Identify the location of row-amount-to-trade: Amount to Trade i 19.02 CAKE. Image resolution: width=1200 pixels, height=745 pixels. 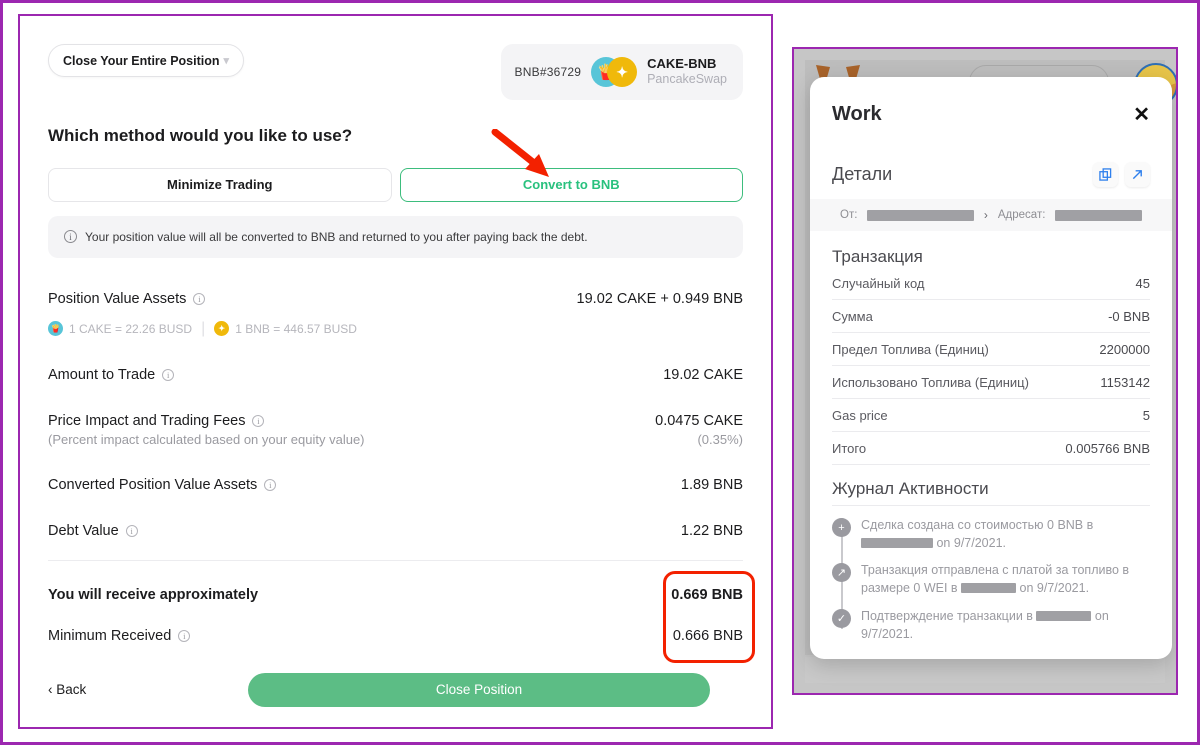
(395, 375).